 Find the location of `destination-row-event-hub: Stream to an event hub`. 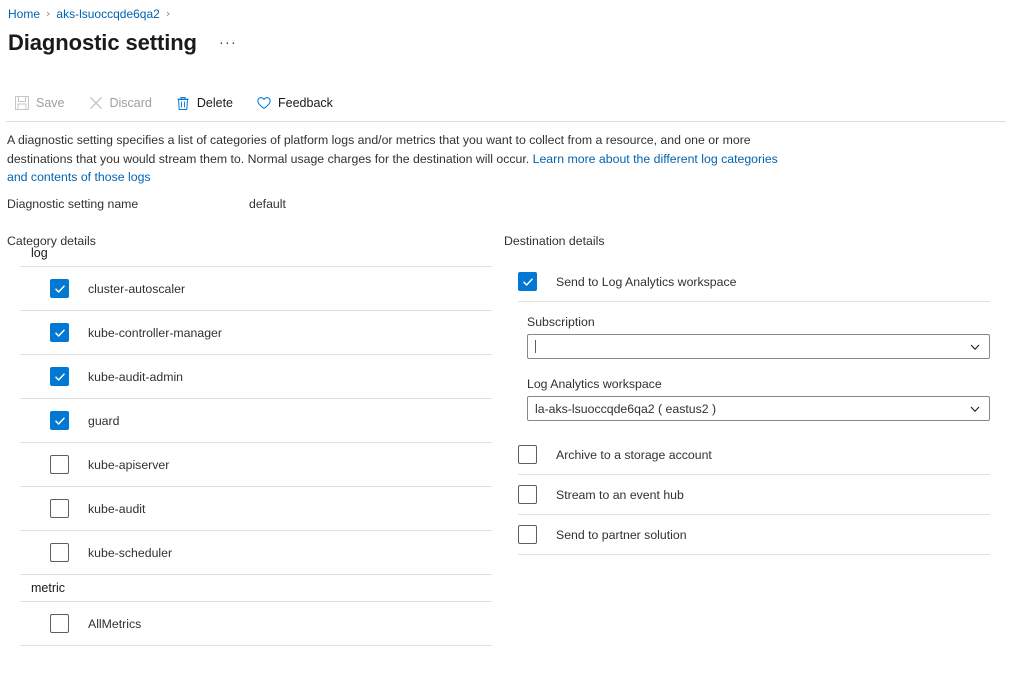

destination-row-event-hub: Stream to an event hub is located at coordinates (754, 495).